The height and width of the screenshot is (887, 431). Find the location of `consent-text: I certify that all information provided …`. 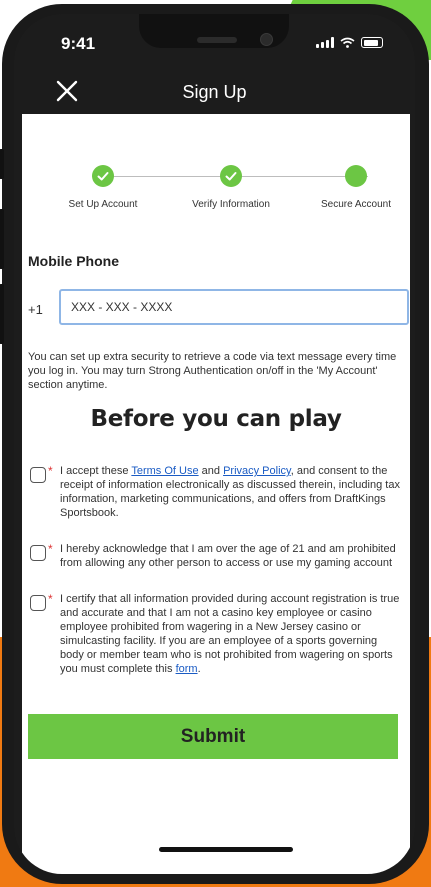

consent-text: I certify that all information provided … is located at coordinates (230, 634).